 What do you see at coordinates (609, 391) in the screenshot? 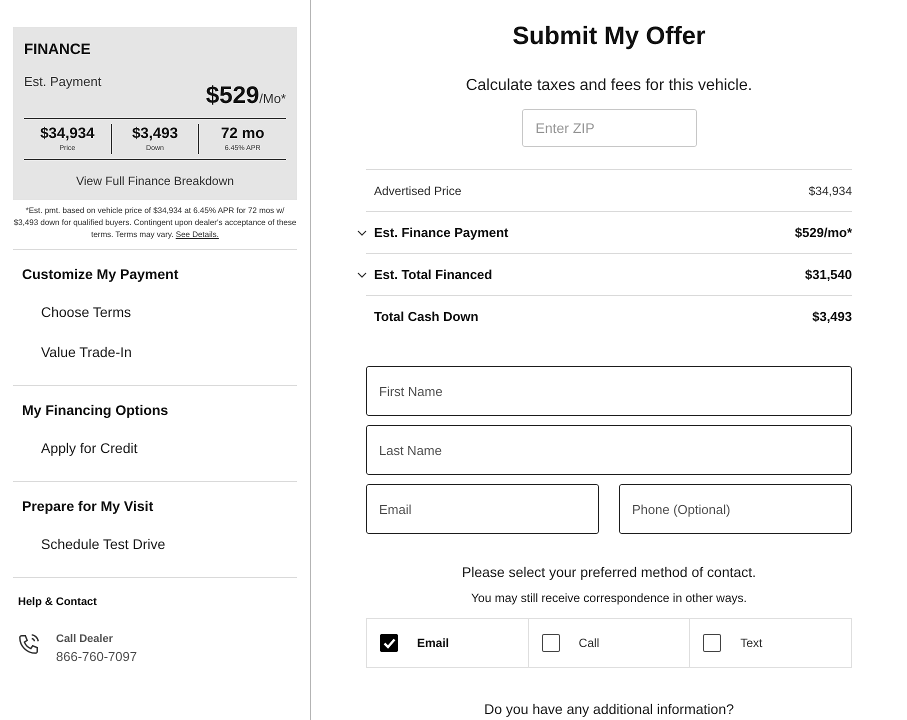
I see `first-name-field: First Name` at bounding box center [609, 391].